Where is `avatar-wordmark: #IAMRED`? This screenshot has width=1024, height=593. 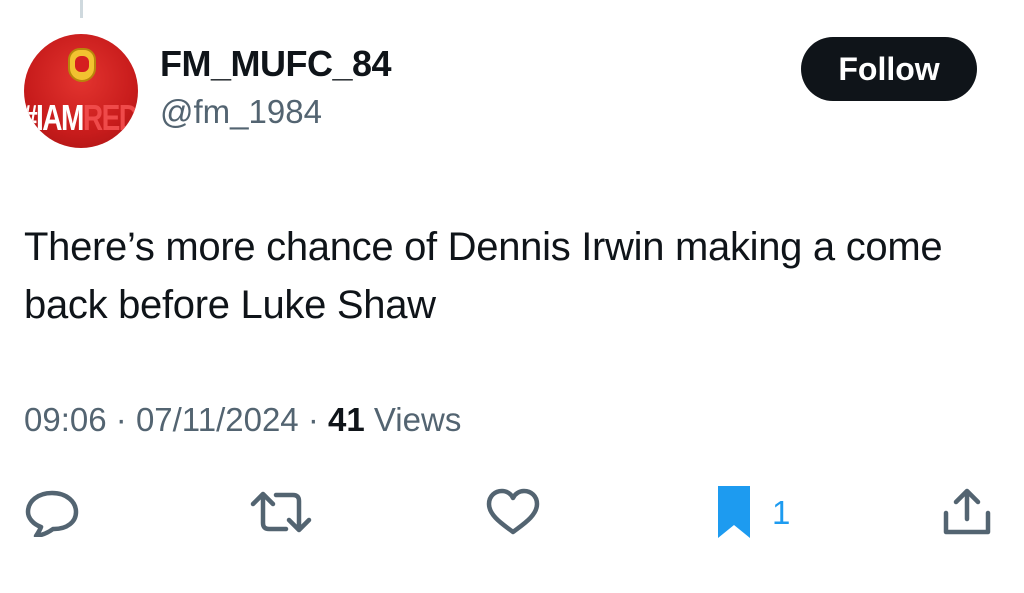 avatar-wordmark: #IAMRED is located at coordinates (81, 117).